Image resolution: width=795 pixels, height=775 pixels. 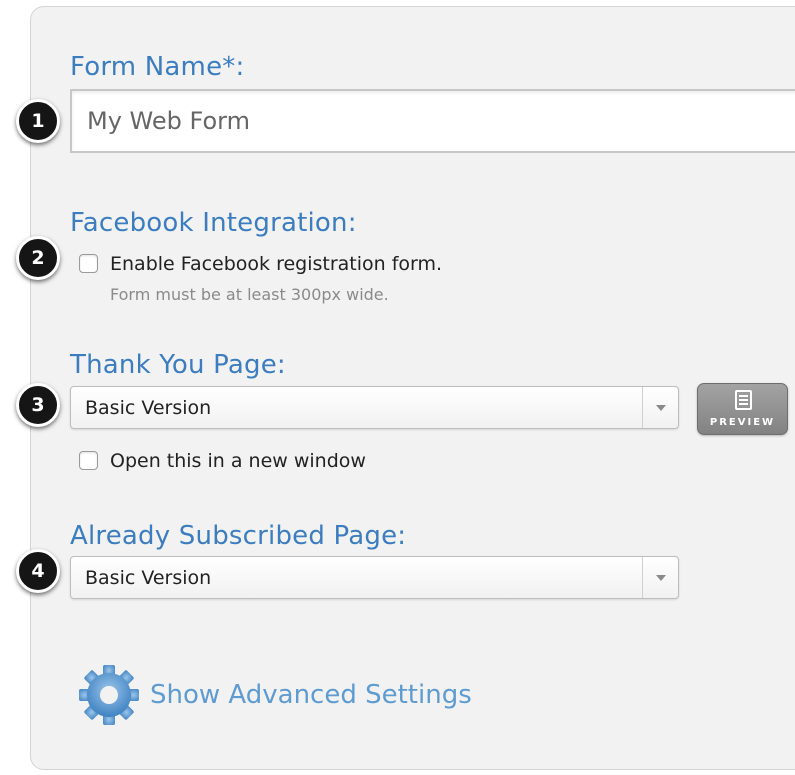 What do you see at coordinates (109, 695) in the screenshot?
I see `gear-icon` at bounding box center [109, 695].